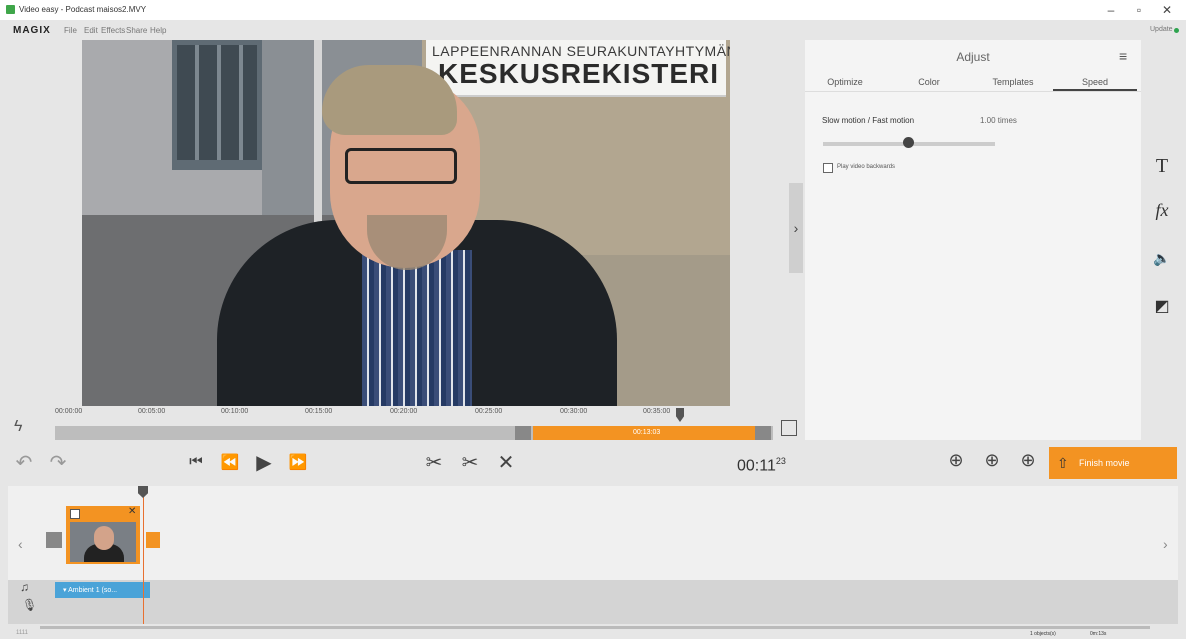  I want to click on tab-color: Color, so click(929, 82).